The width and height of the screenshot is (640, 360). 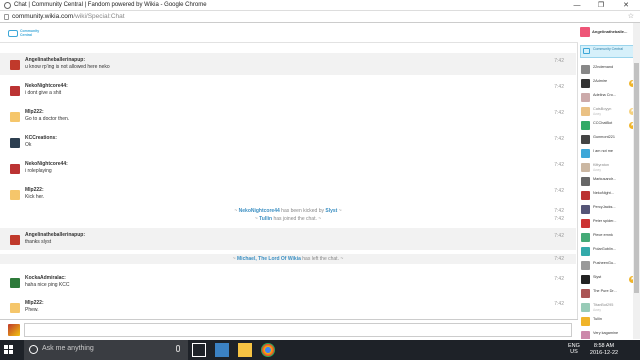 I want to click on cortana-search-box: Ask me anything, so click(x=106, y=350).